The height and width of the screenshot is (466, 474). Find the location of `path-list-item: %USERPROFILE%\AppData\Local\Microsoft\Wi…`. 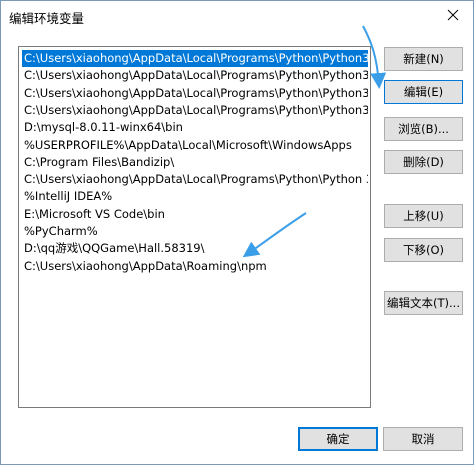

path-list-item: %USERPROFILE%\AppData\Local\Microsoft\Wi… is located at coordinates (195, 145).